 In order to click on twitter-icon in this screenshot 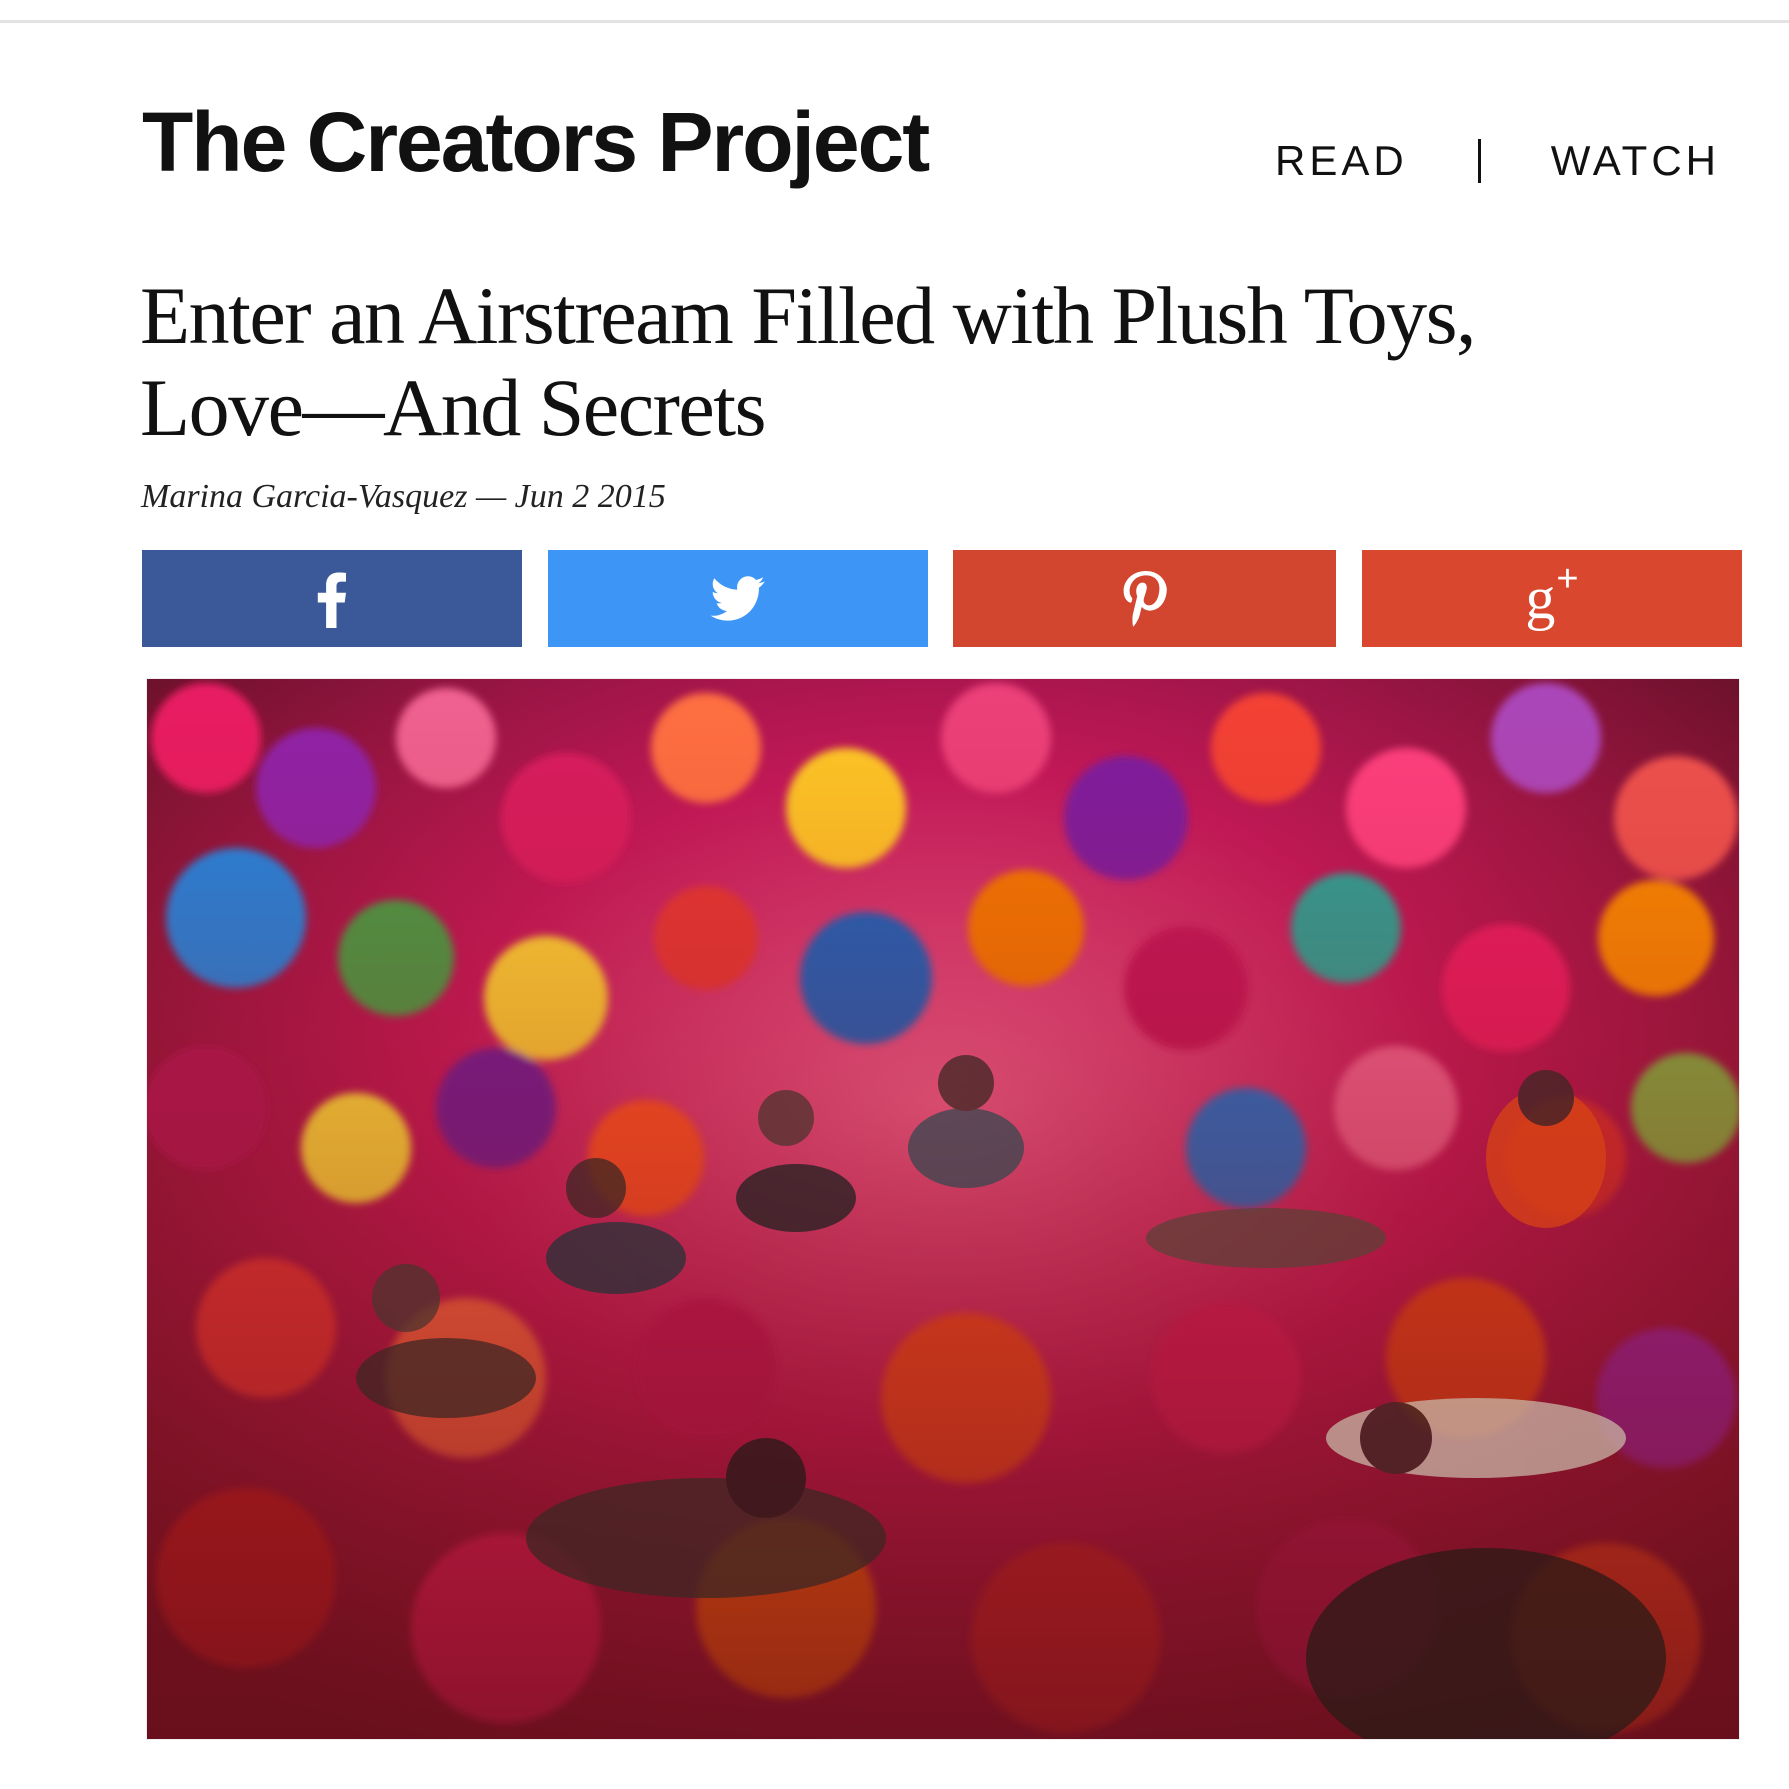, I will do `click(738, 598)`.